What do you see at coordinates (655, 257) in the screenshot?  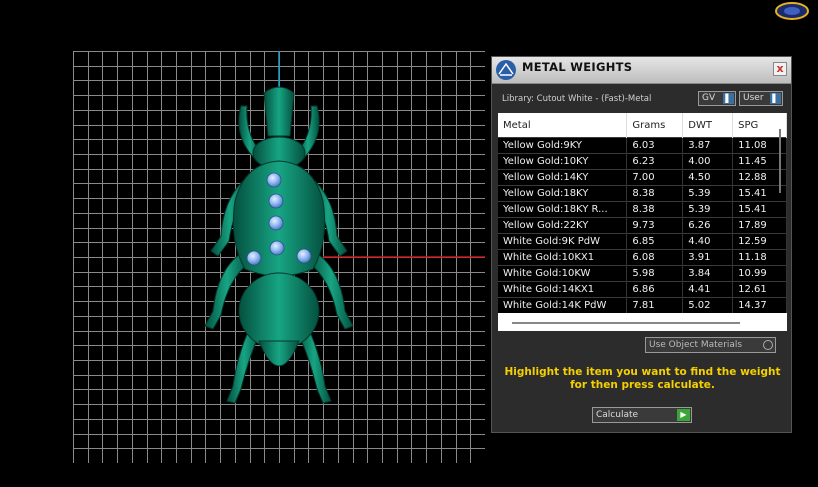 I see `cell-grams: 6.08` at bounding box center [655, 257].